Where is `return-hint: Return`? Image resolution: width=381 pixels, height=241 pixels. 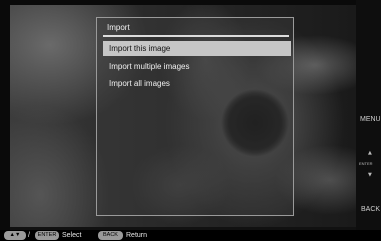 return-hint: Return is located at coordinates (137, 235).